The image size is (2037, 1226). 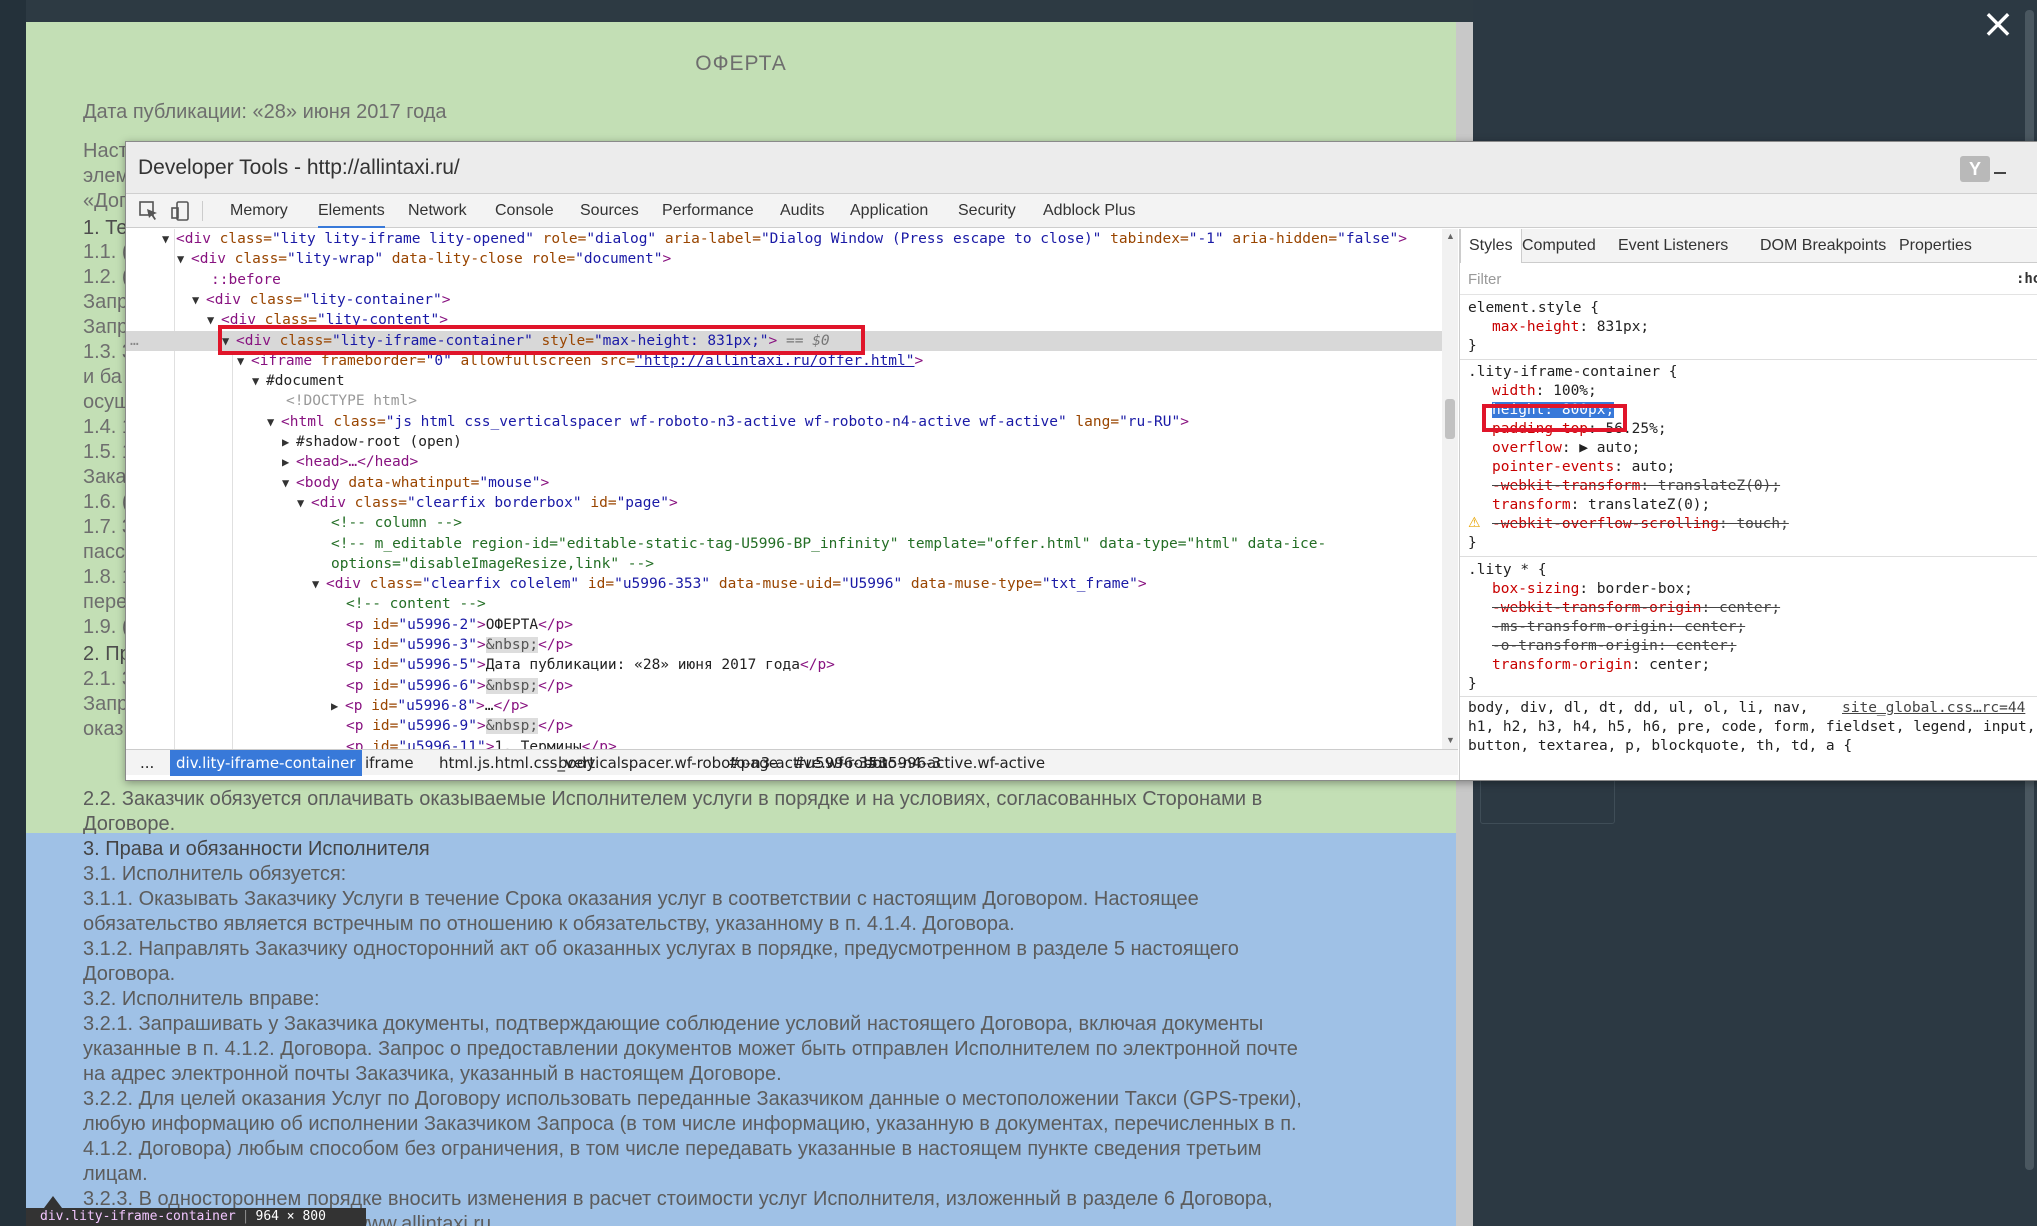 I want to click on offer-left-fragment: Запр, so click(x=106, y=302).